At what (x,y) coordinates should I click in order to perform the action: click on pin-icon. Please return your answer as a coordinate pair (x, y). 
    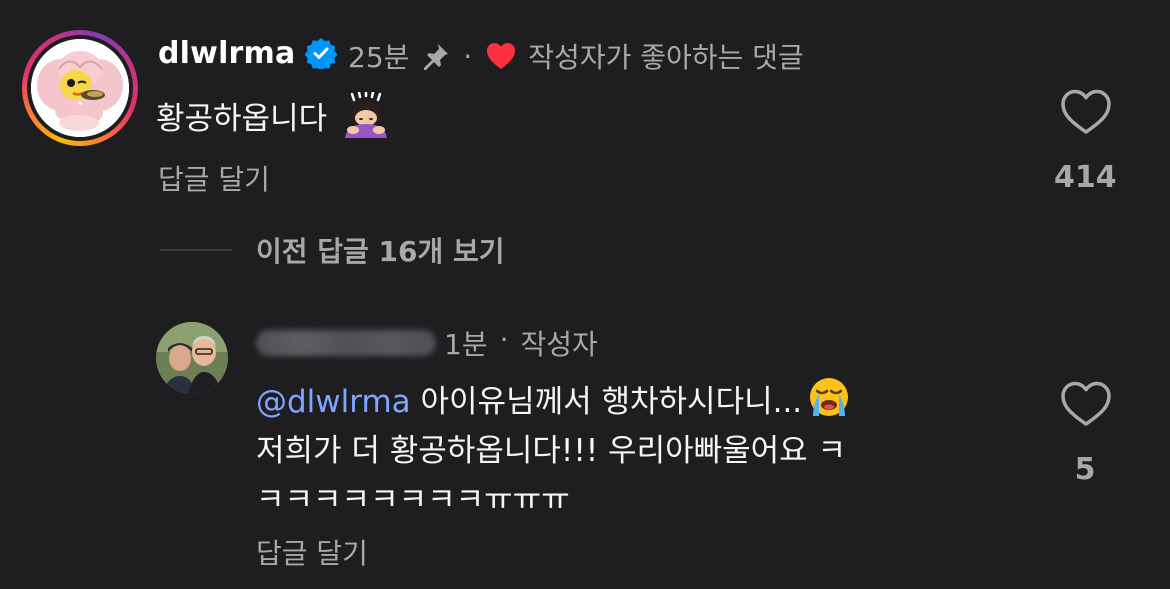
    Looking at the image, I should click on (436, 57).